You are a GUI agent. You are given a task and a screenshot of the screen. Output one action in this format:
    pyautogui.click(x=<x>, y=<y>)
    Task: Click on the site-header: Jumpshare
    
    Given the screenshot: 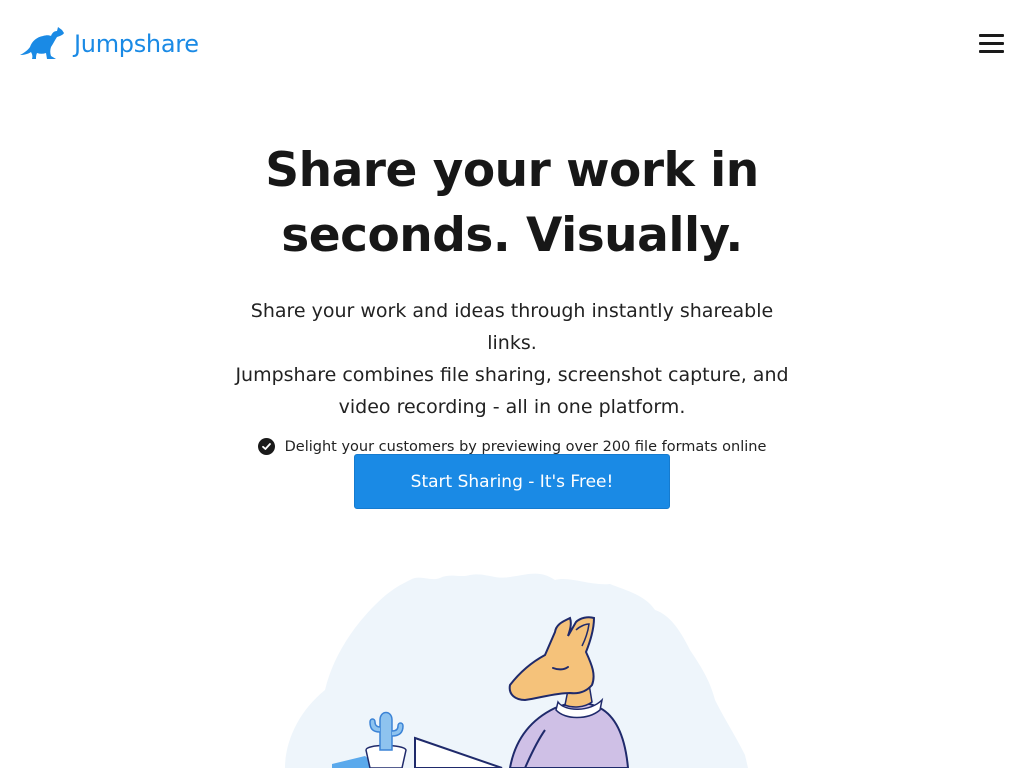 What is the action you would take?
    pyautogui.click(x=512, y=45)
    